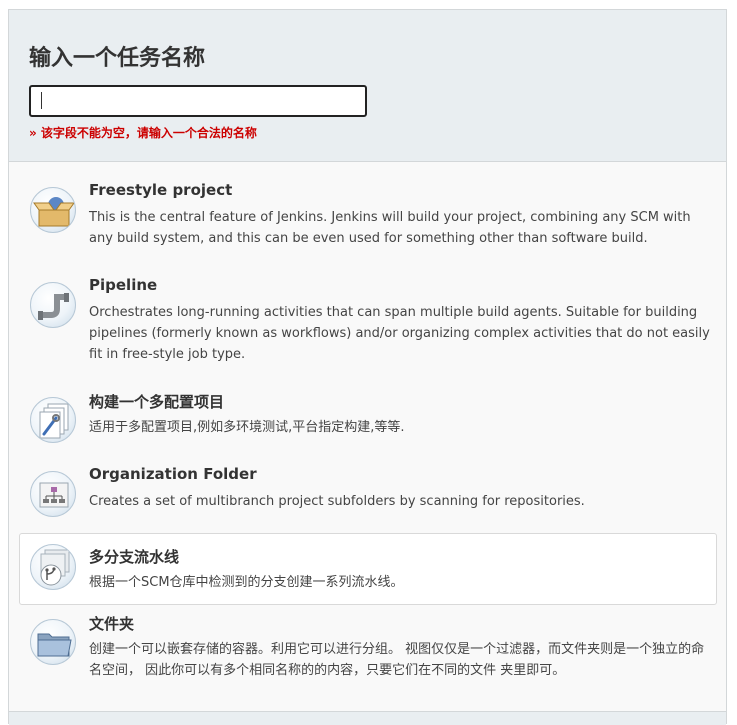 The width and height of the screenshot is (737, 725). I want to click on item-name-input, so click(198, 101).